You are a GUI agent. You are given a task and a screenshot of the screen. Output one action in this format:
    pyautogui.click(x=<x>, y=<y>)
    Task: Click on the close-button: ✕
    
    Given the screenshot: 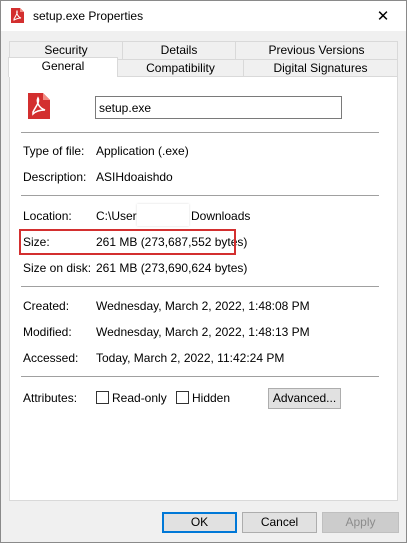 What is the action you would take?
    pyautogui.click(x=383, y=16)
    